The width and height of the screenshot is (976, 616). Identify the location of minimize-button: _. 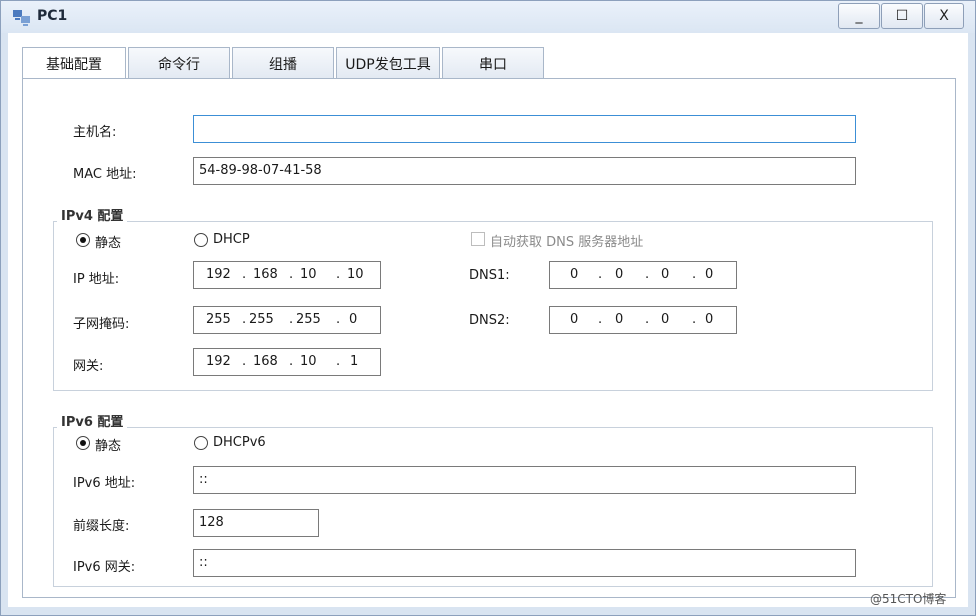
(859, 16).